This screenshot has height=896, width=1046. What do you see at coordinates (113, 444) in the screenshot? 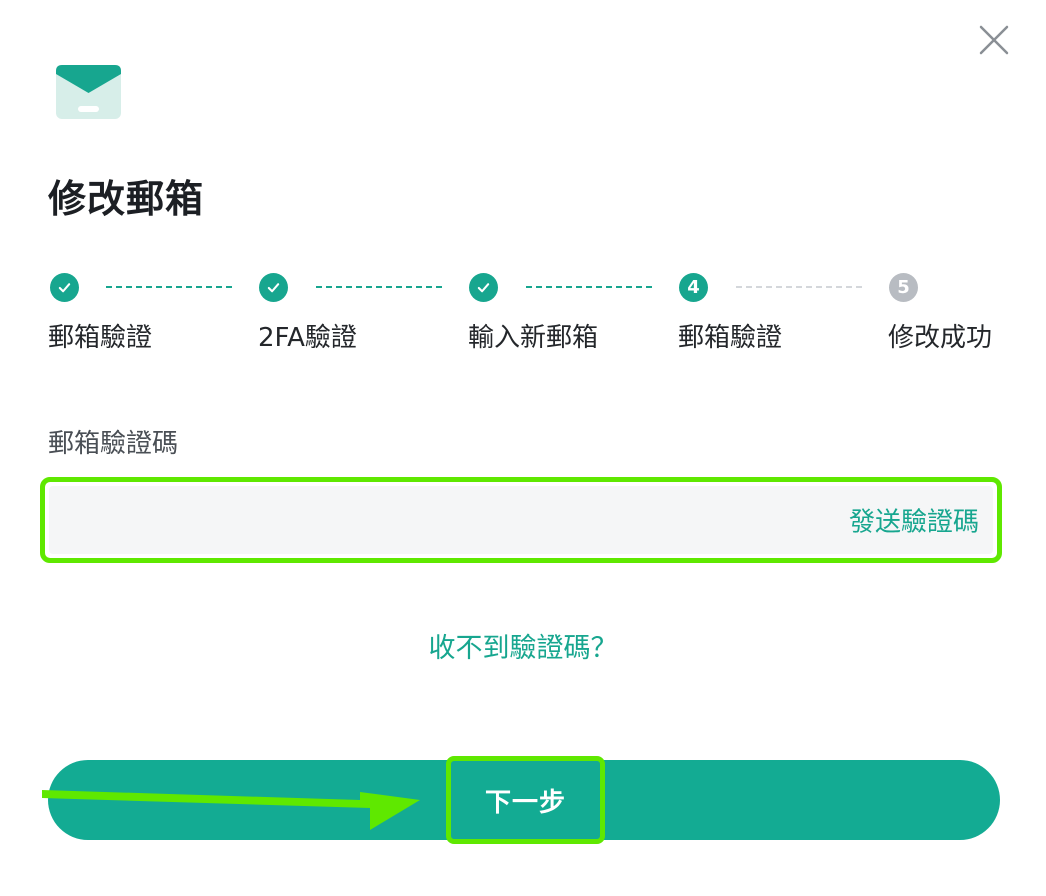
I see `code-field-label: 郵箱驗證碼` at bounding box center [113, 444].